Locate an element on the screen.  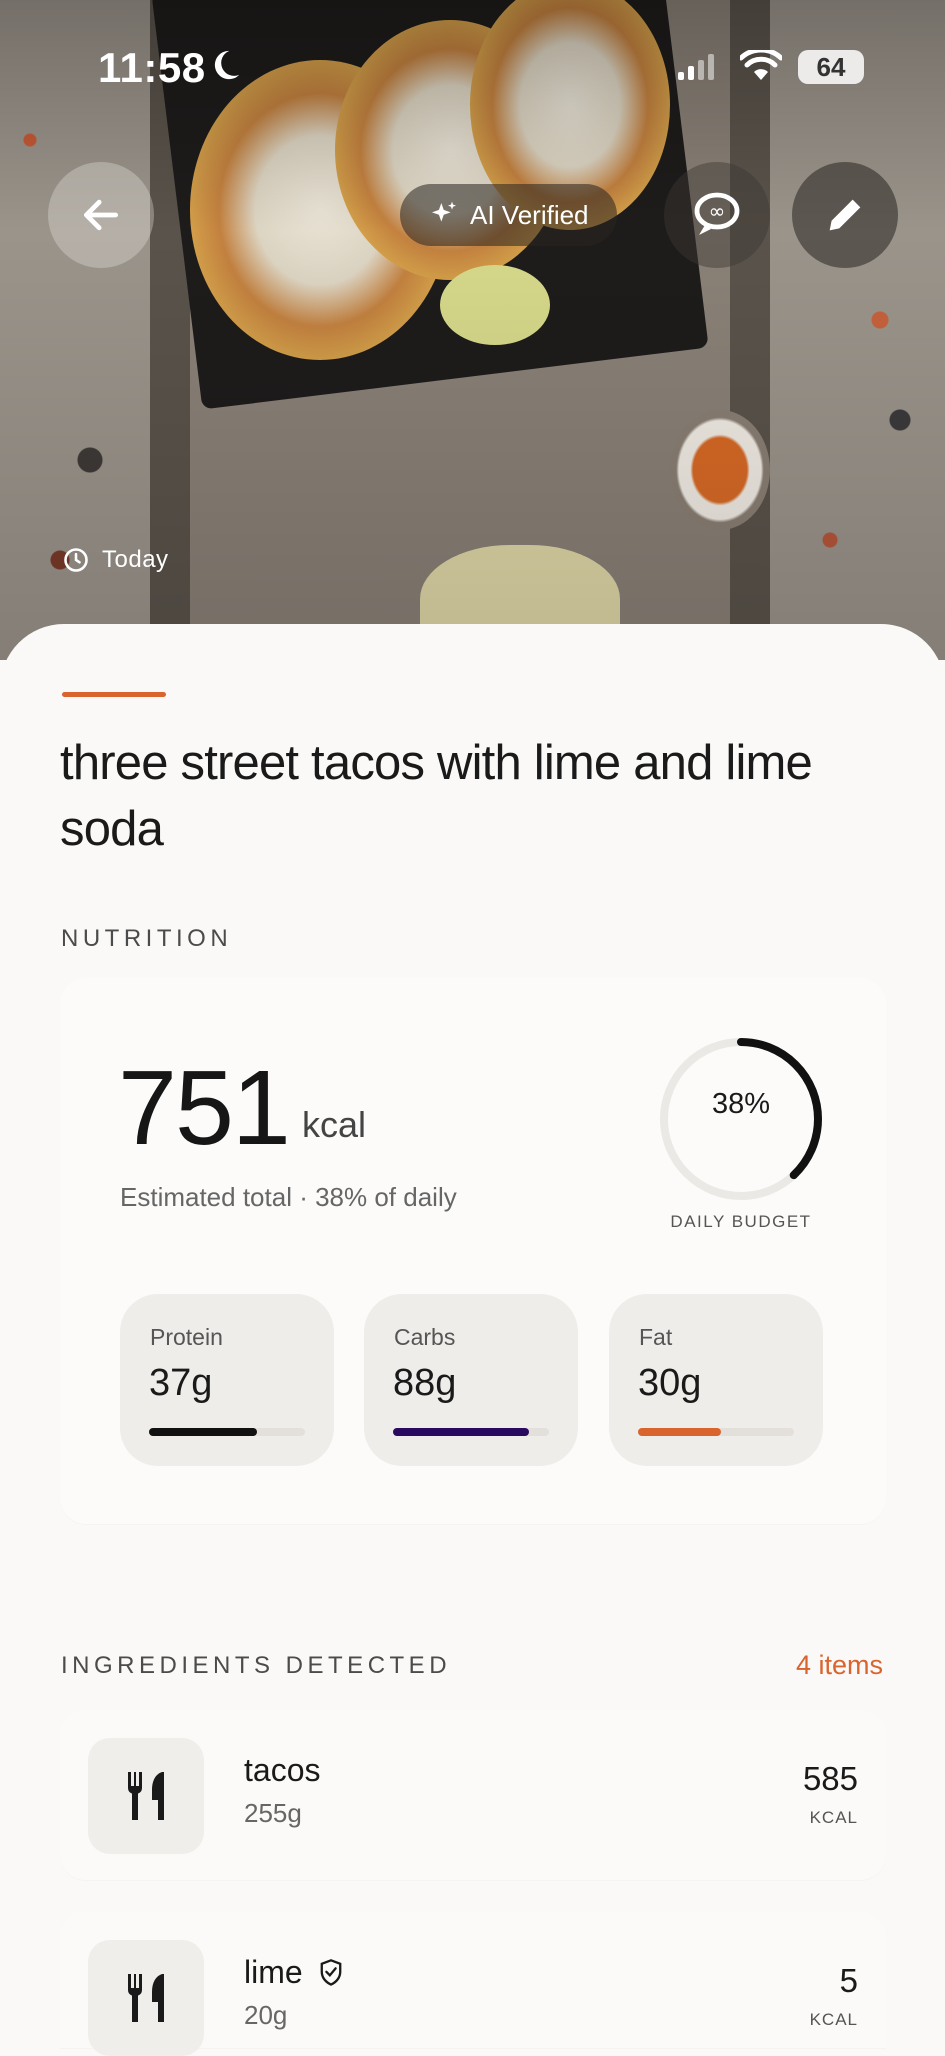
chat-button: ∞ is located at coordinates (717, 215).